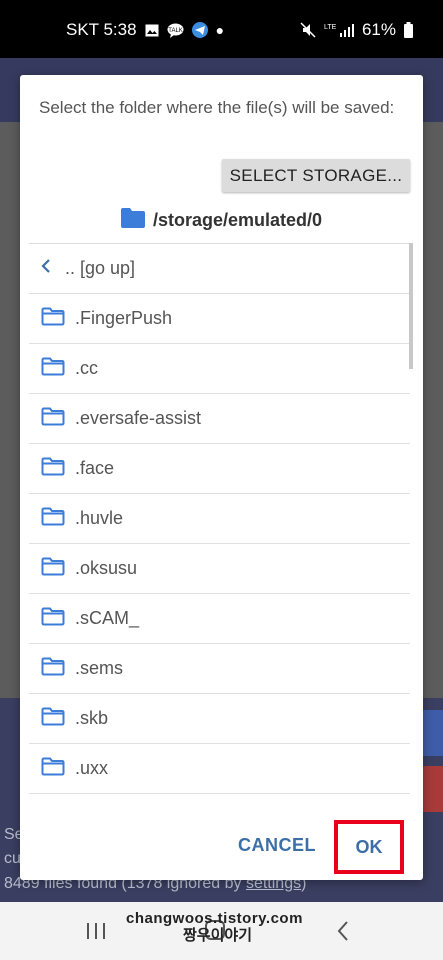 This screenshot has width=443, height=960. What do you see at coordinates (219, 619) in the screenshot?
I see `folder-item: .sCAM_` at bounding box center [219, 619].